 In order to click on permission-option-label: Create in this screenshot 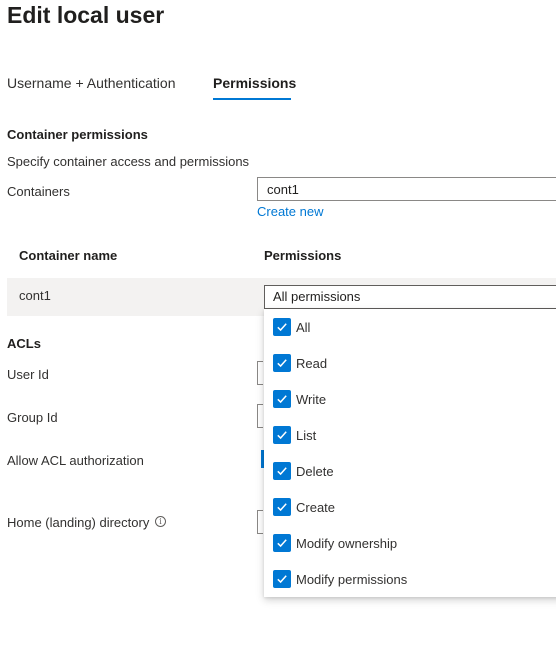, I will do `click(316, 507)`.